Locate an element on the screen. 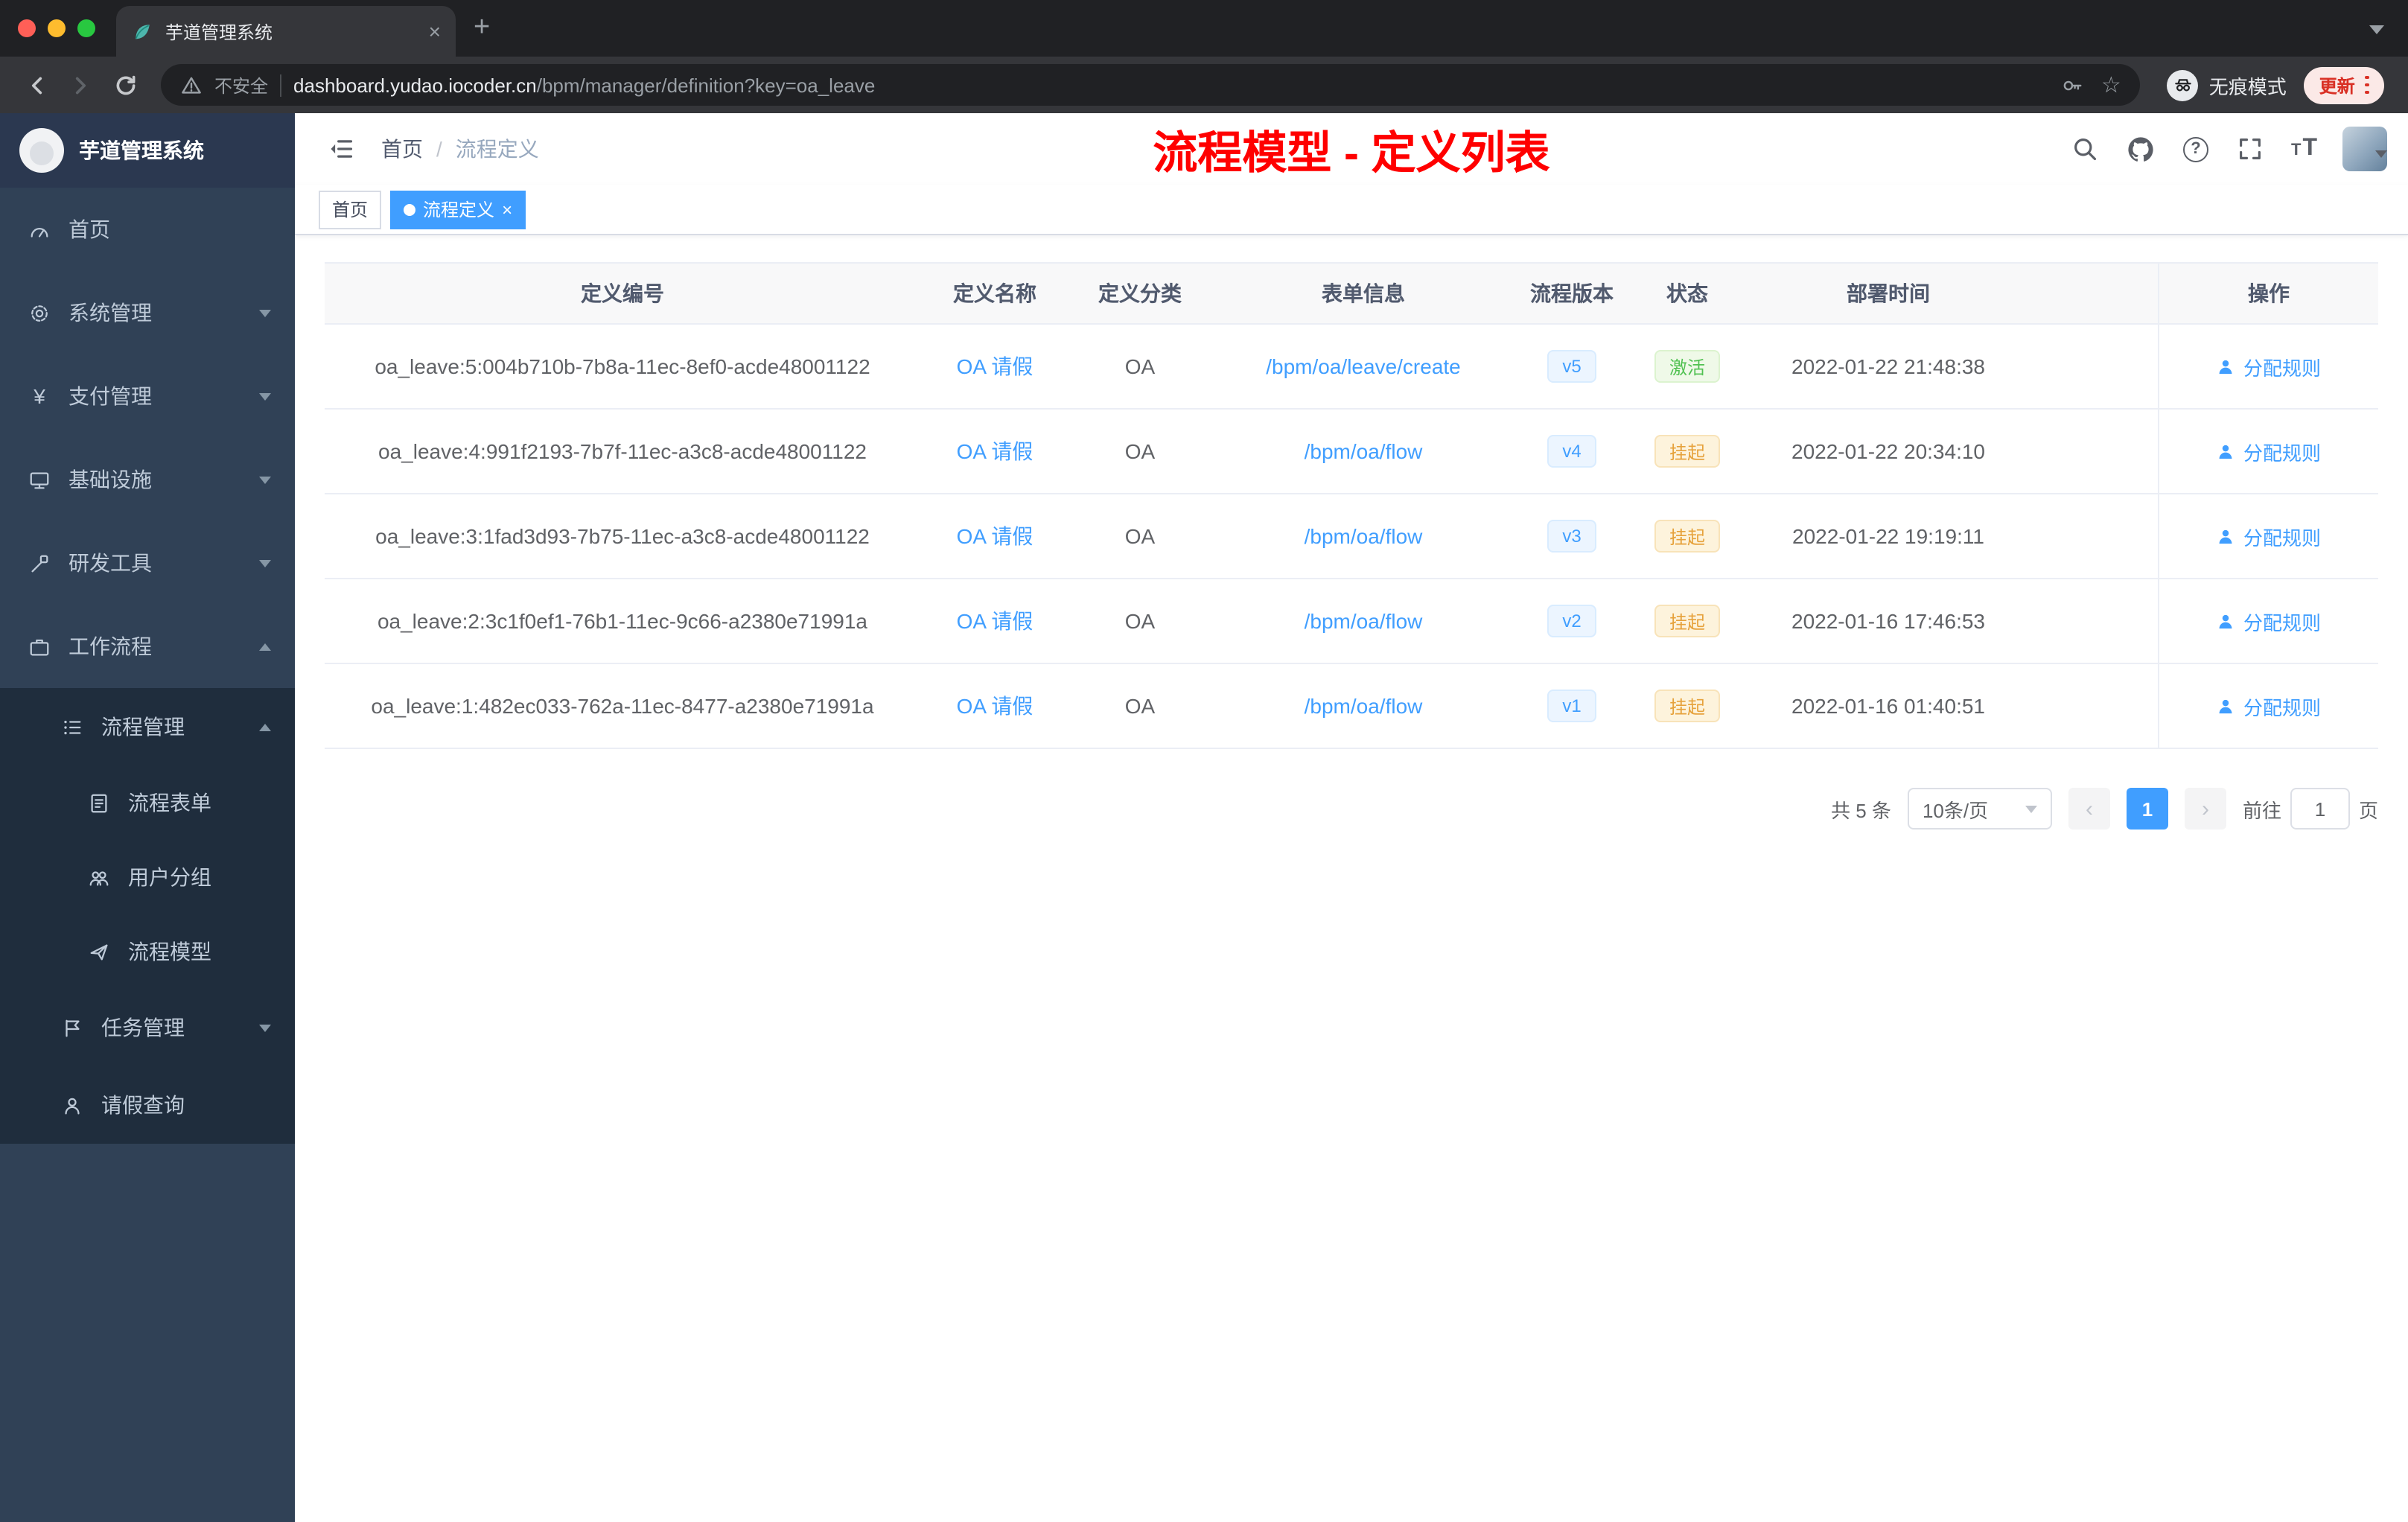 Image resolution: width=2408 pixels, height=1522 pixels. sidebar-item-user-group: 用户分组 is located at coordinates (147, 877).